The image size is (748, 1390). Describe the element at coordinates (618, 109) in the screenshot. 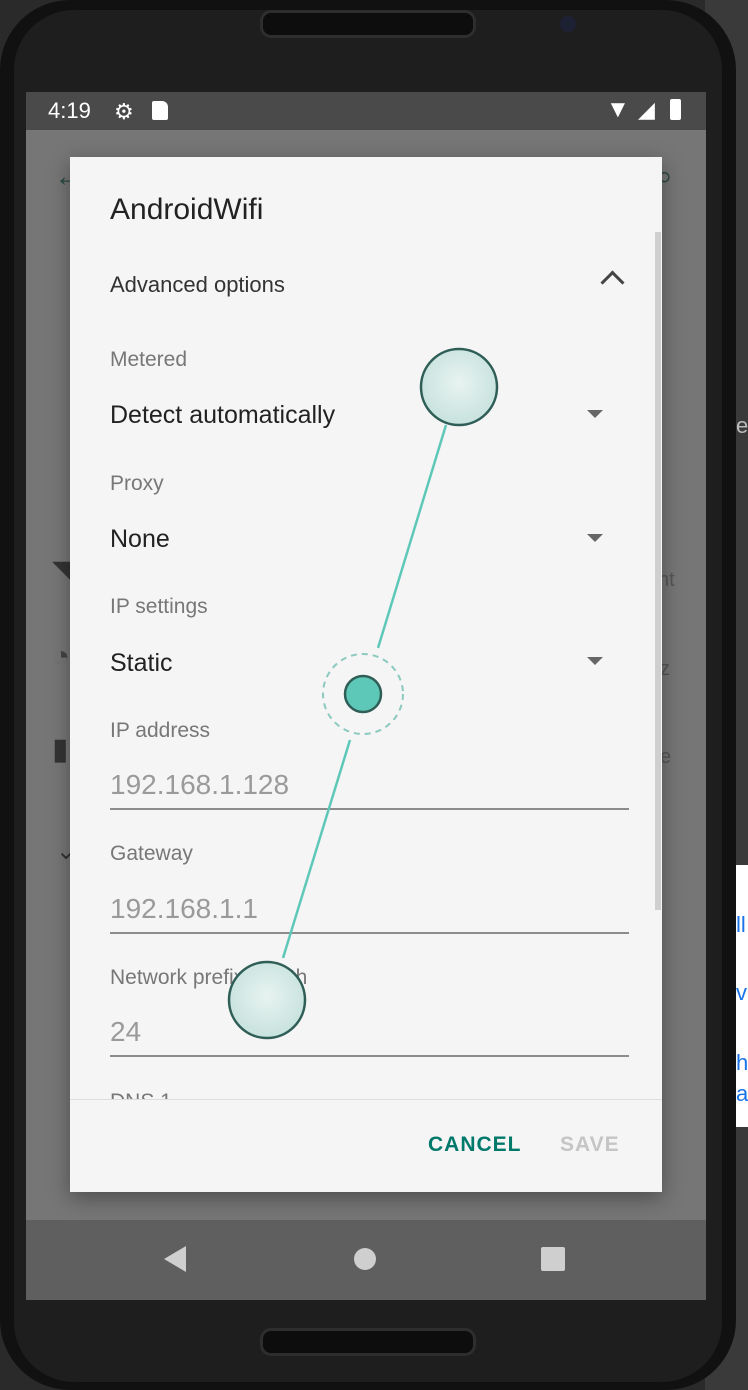

I see `wifi-icon: ▼` at that location.